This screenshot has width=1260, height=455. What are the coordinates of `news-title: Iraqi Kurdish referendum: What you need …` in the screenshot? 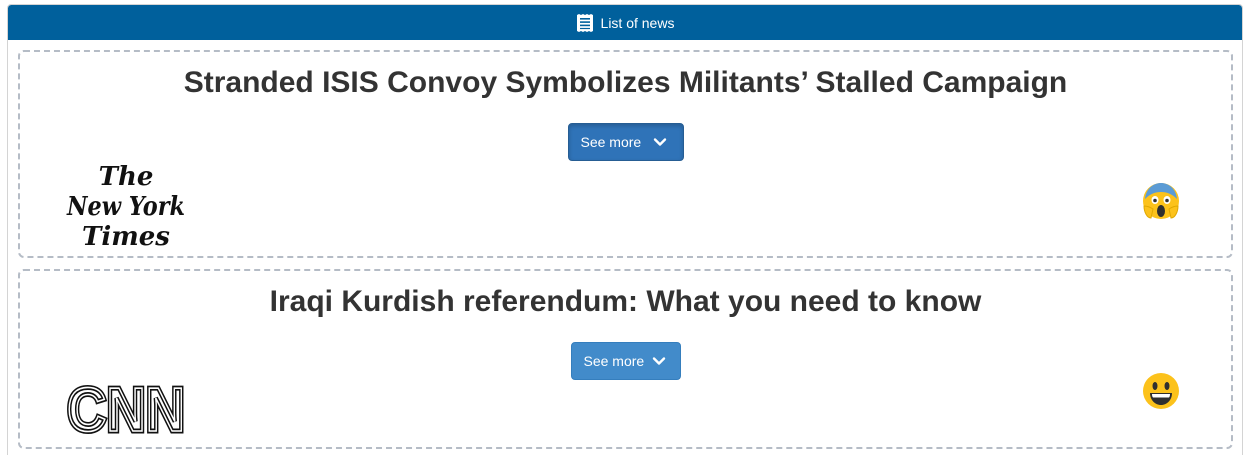 It's located at (625, 301).